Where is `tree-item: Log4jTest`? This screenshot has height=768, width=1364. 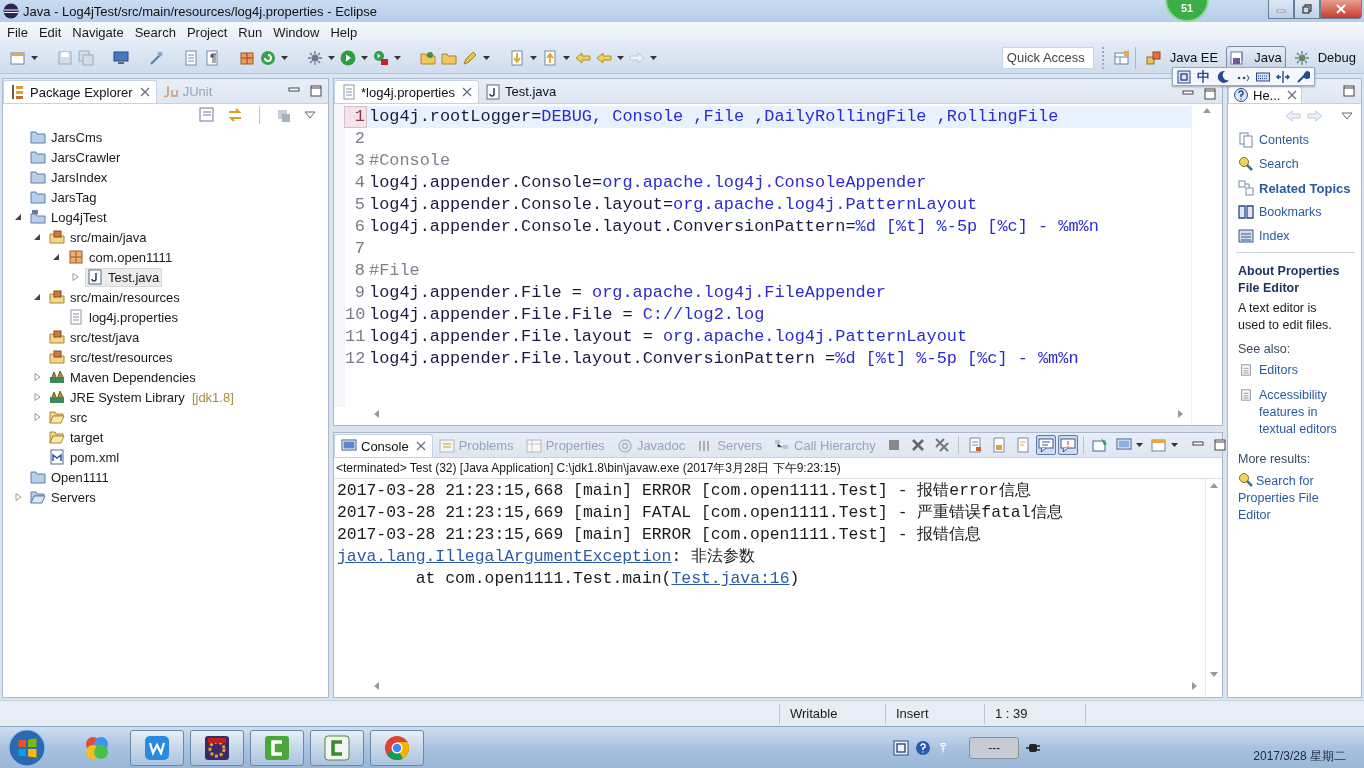
tree-item: Log4jTest is located at coordinates (69, 217).